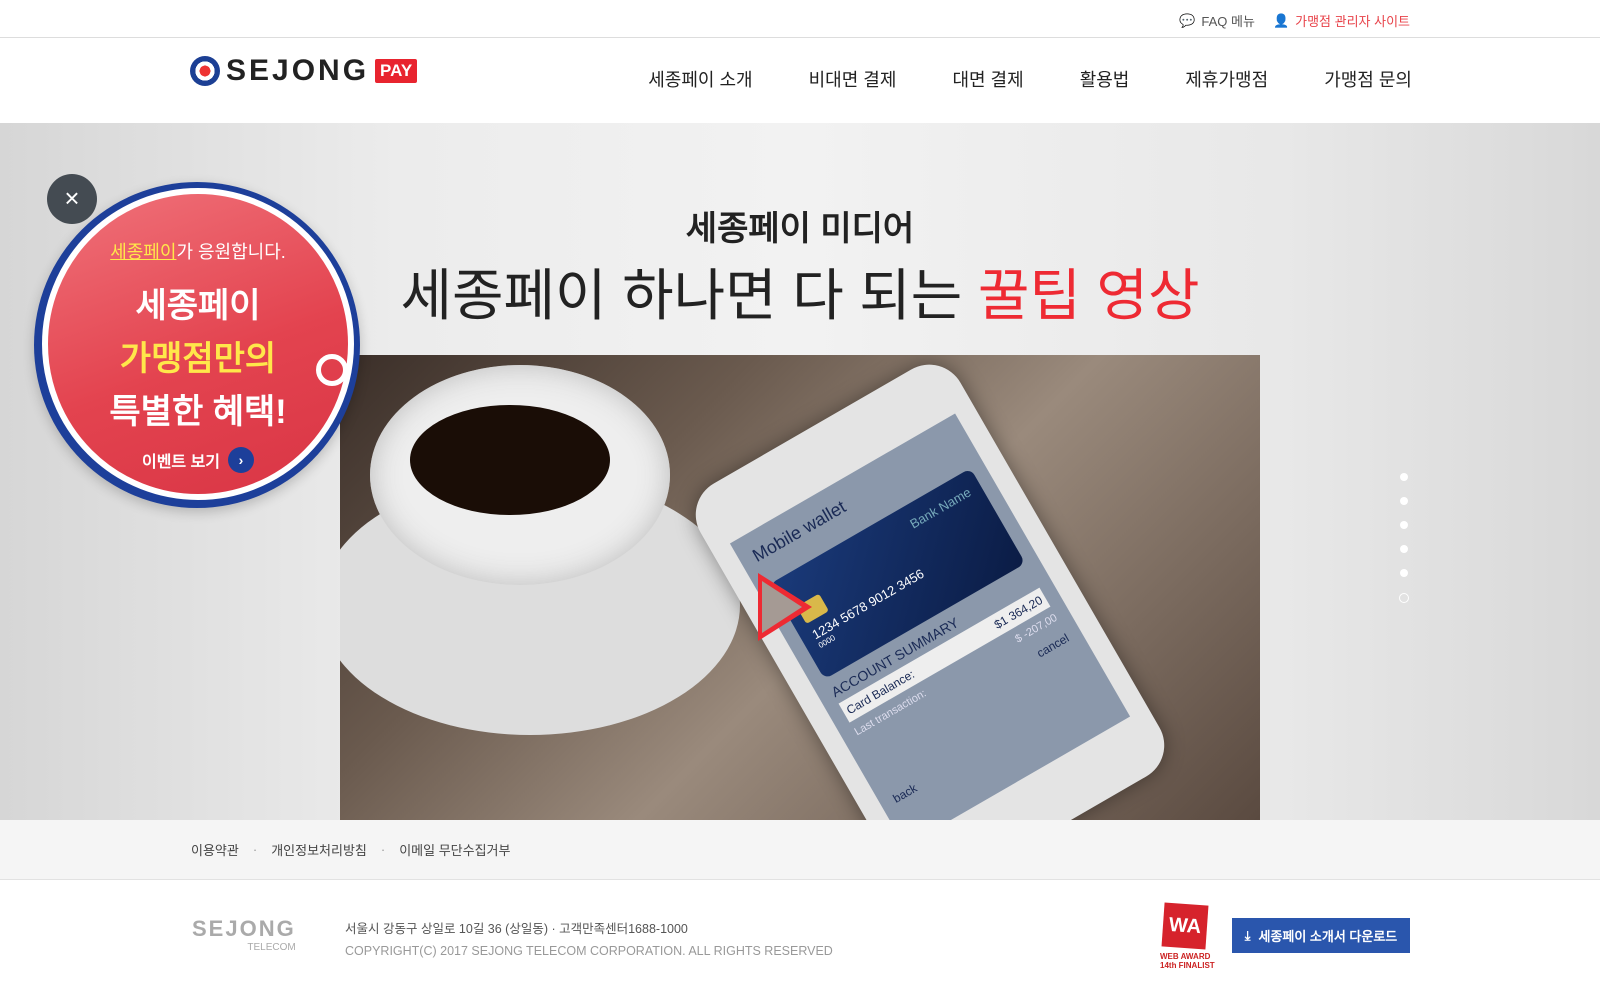  What do you see at coordinates (1185, 926) in the screenshot?
I see `web-award-logo: WA` at bounding box center [1185, 926].